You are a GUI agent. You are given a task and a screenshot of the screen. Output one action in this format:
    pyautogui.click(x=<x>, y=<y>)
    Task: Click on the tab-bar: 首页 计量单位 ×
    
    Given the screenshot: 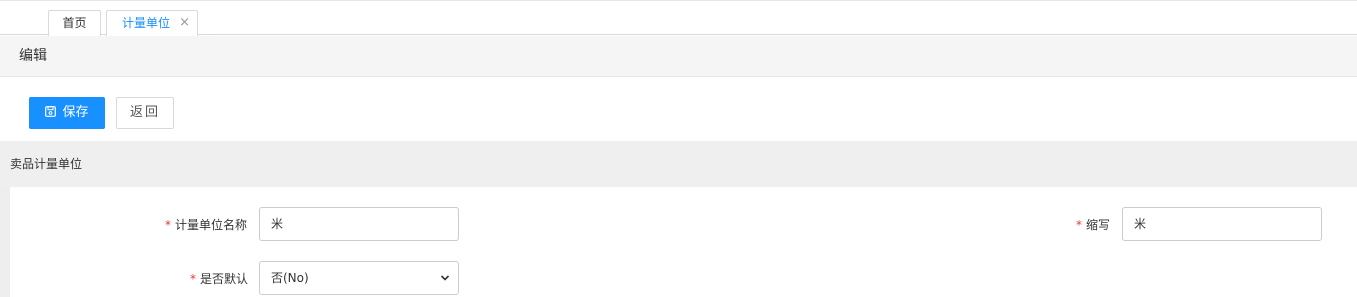 What is the action you would take?
    pyautogui.click(x=678, y=18)
    